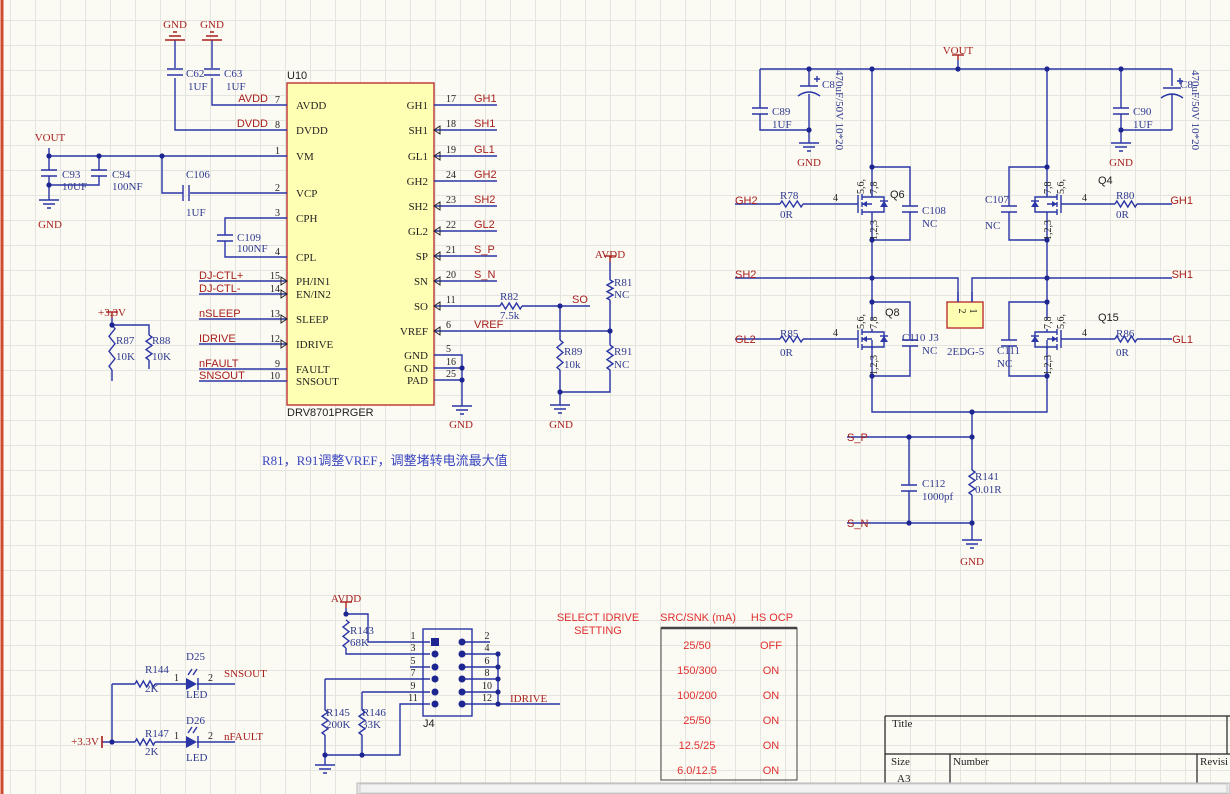  I want to click on r81-designator: R81, so click(623, 283).